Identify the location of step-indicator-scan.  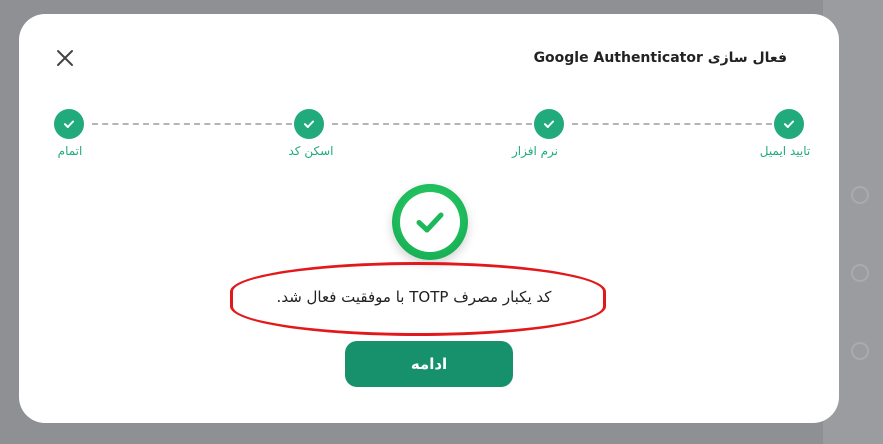
(309, 124).